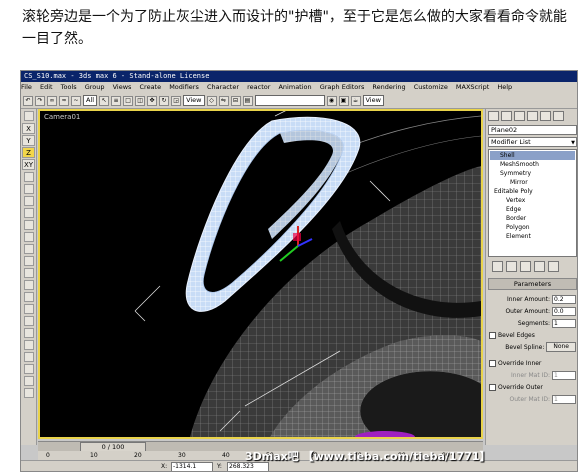 The width and height of the screenshot is (581, 472). What do you see at coordinates (104, 100) in the screenshot?
I see `select-object-icon: ↖` at bounding box center [104, 100].